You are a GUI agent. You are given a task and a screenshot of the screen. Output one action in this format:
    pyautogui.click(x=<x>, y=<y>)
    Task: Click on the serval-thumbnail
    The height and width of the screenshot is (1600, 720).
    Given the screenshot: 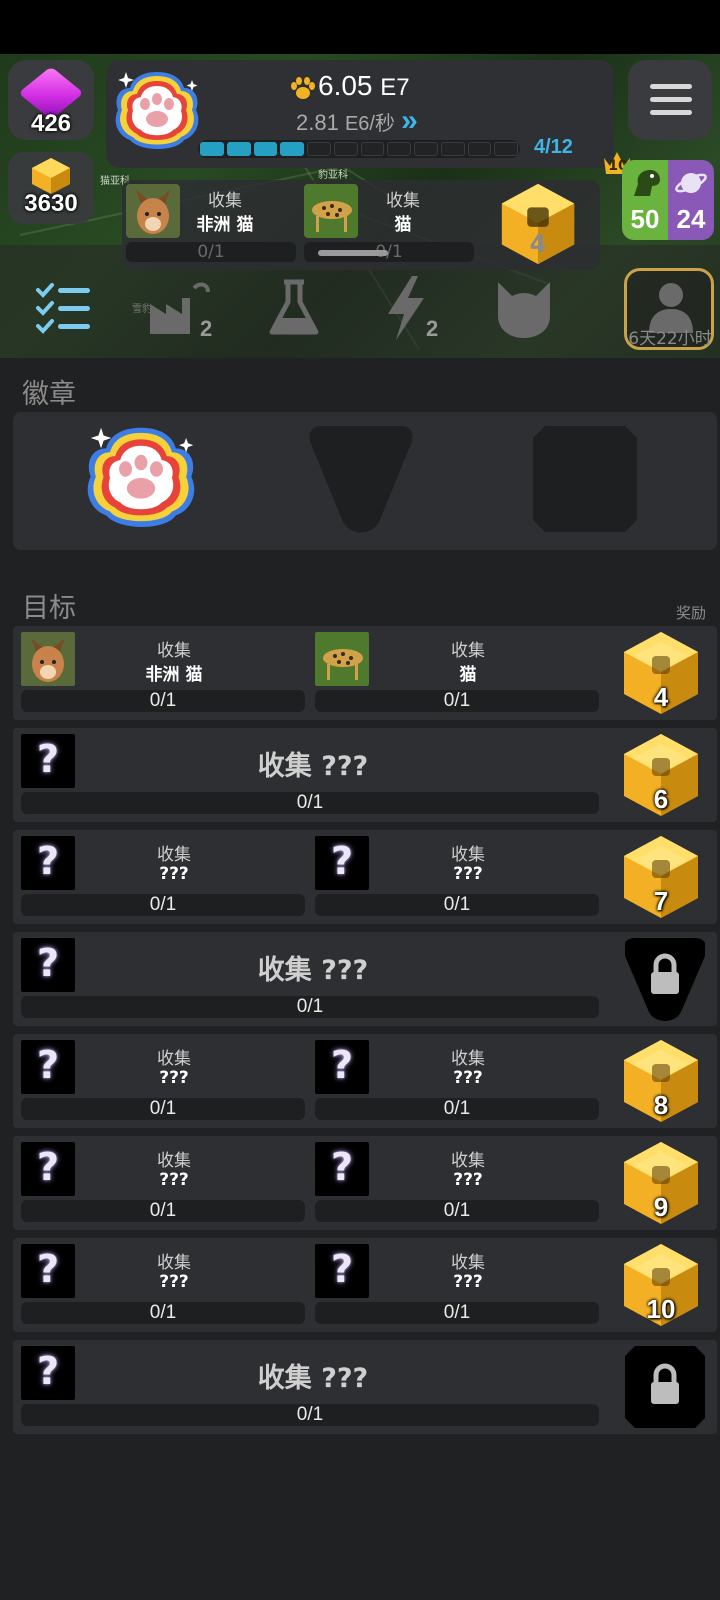 What is the action you would take?
    pyautogui.click(x=331, y=211)
    